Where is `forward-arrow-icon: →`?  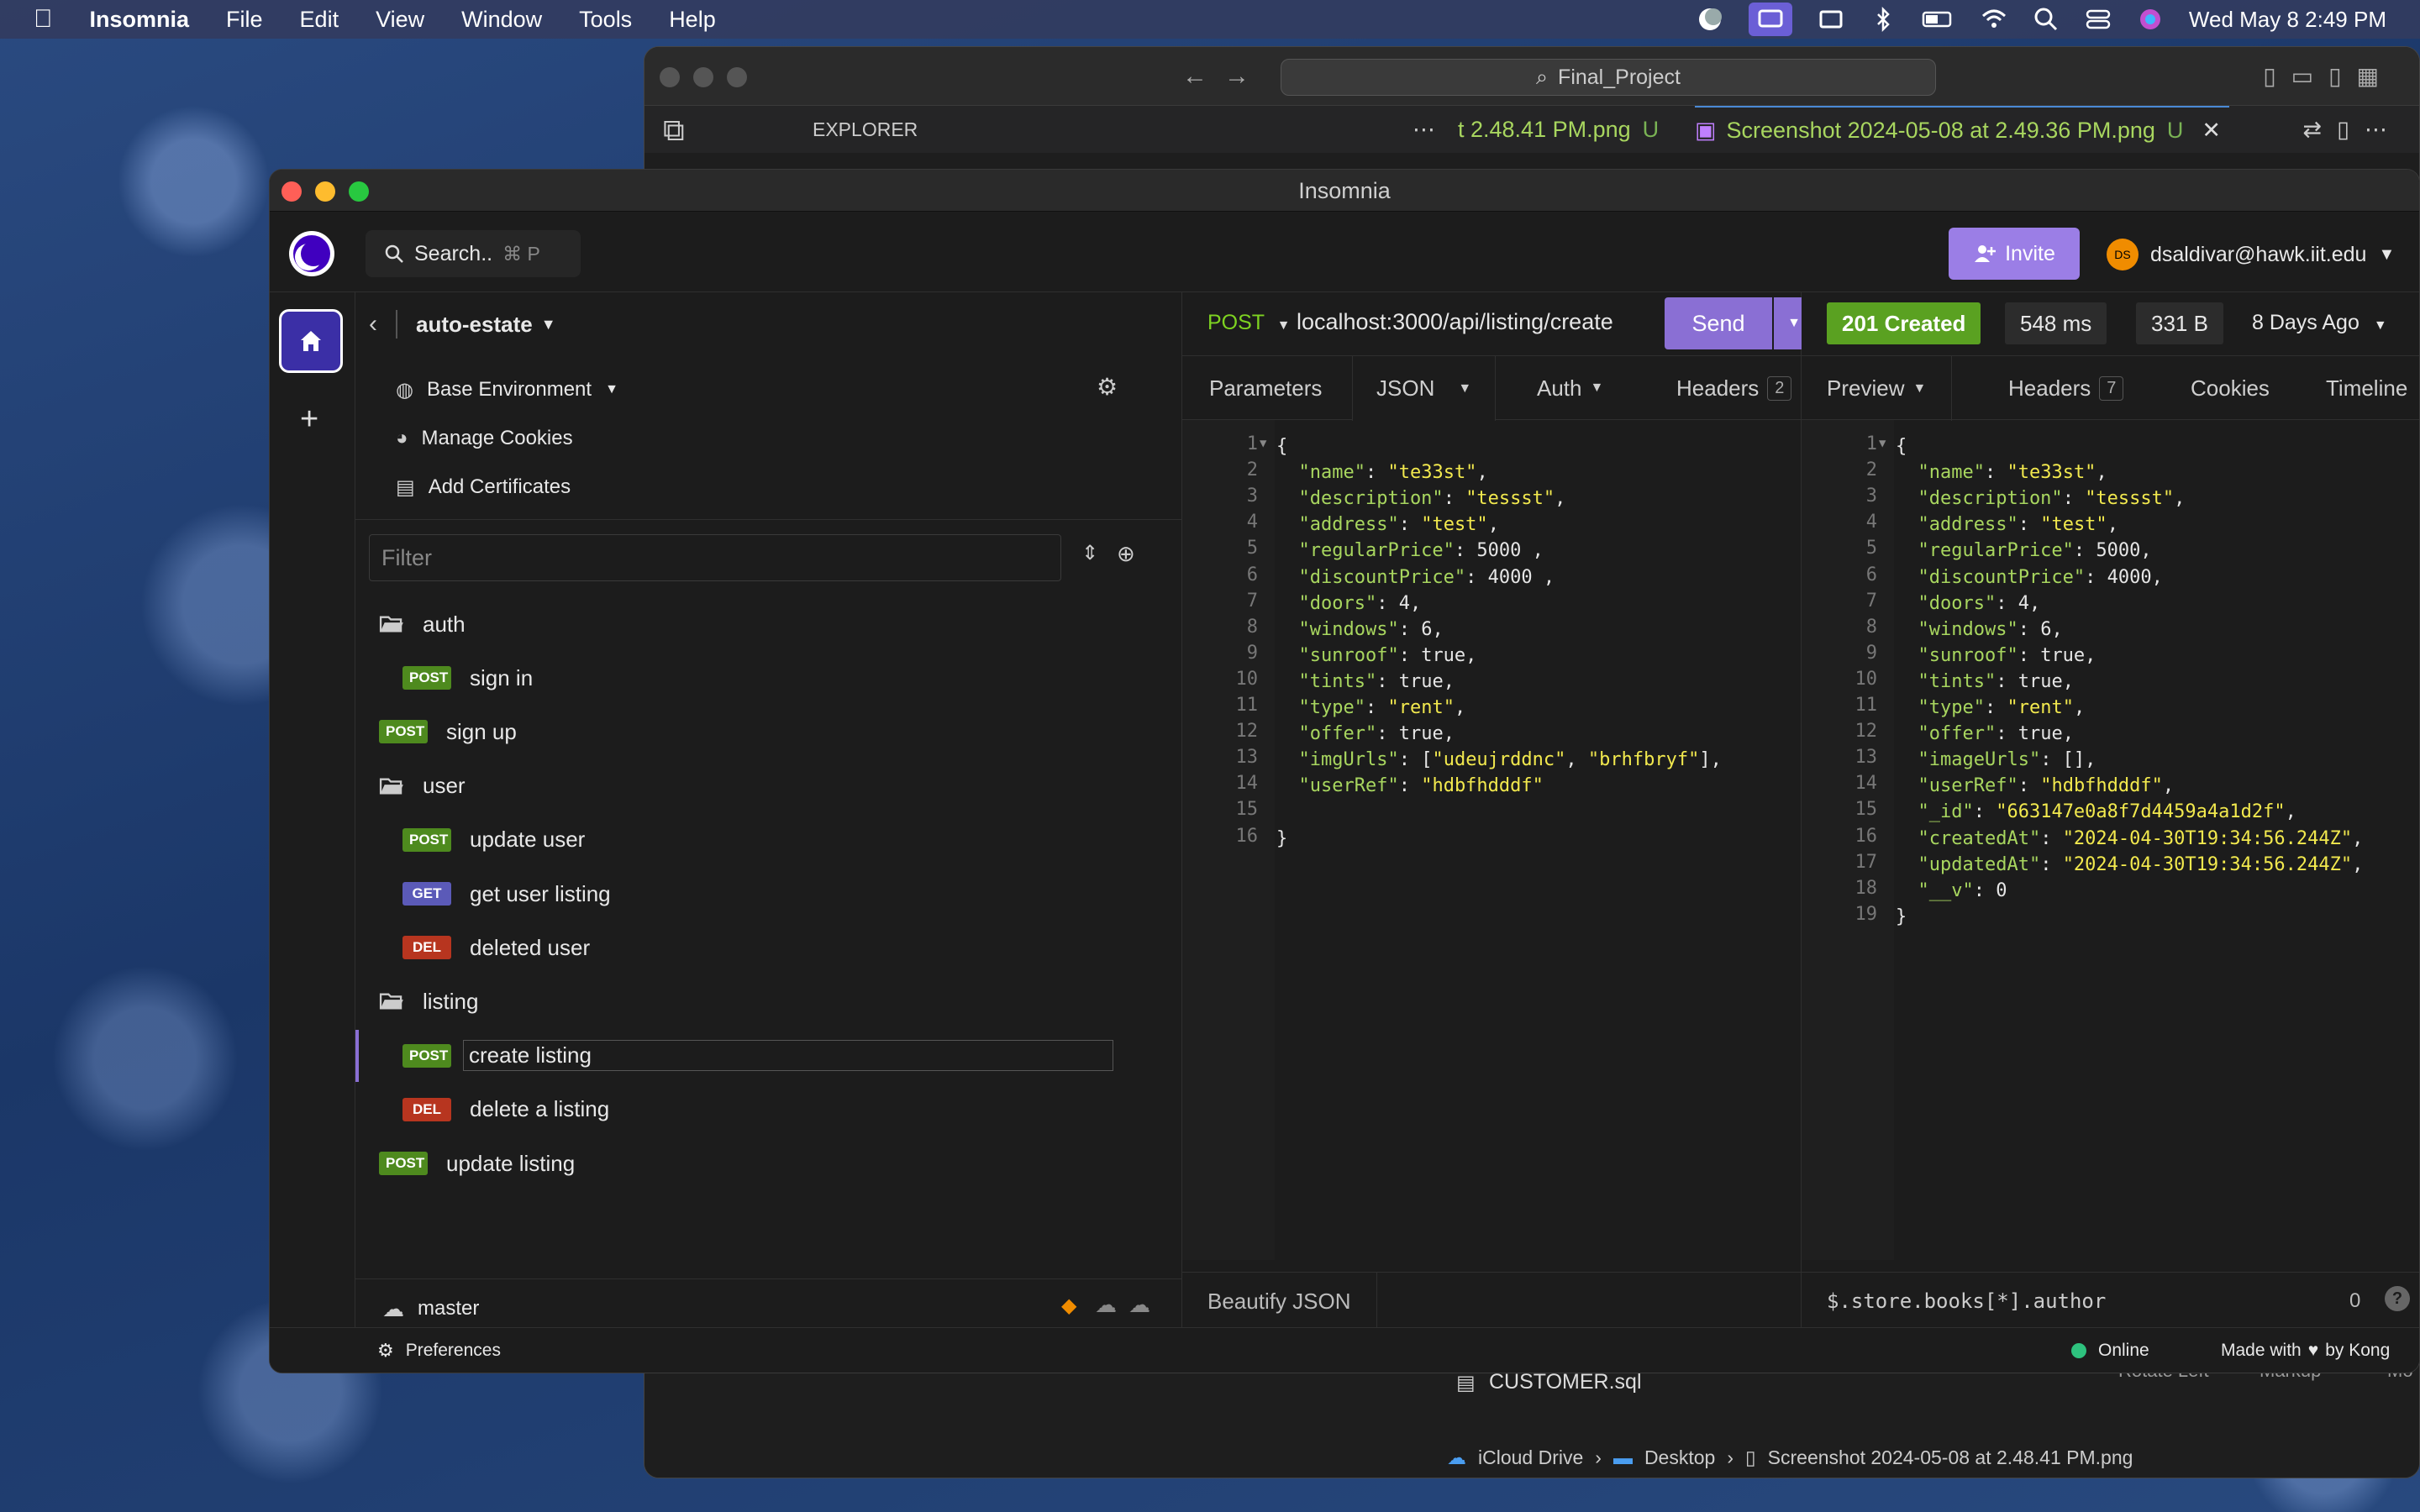 forward-arrow-icon: → is located at coordinates (1236, 76).